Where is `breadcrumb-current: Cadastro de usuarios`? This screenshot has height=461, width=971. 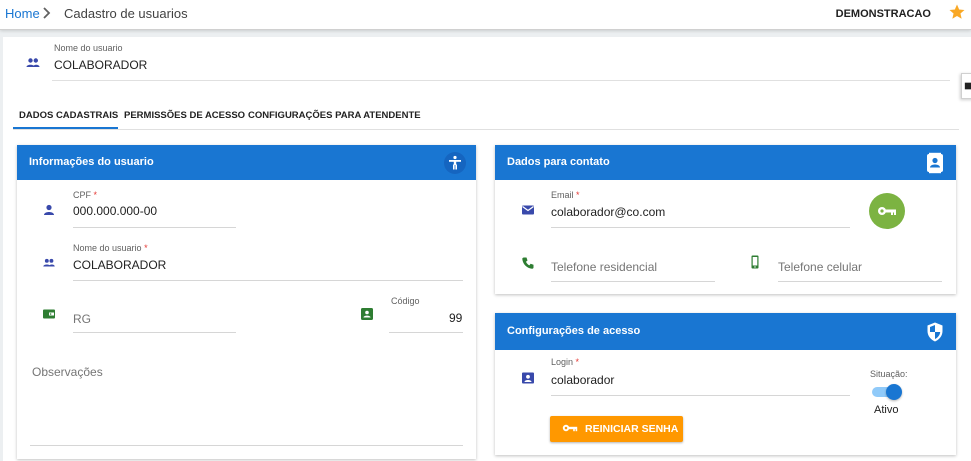 breadcrumb-current: Cadastro de usuarios is located at coordinates (126, 13).